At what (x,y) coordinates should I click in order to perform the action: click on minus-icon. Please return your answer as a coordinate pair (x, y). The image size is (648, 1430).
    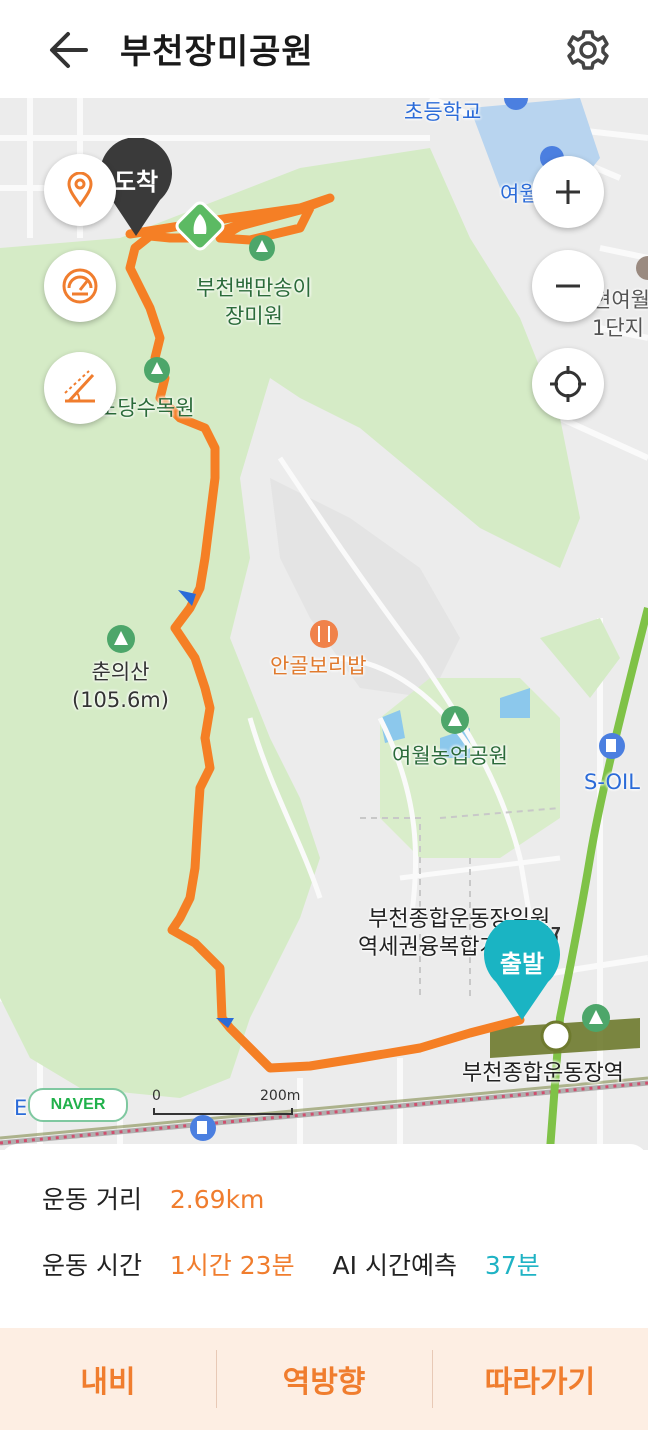
    Looking at the image, I should click on (568, 286).